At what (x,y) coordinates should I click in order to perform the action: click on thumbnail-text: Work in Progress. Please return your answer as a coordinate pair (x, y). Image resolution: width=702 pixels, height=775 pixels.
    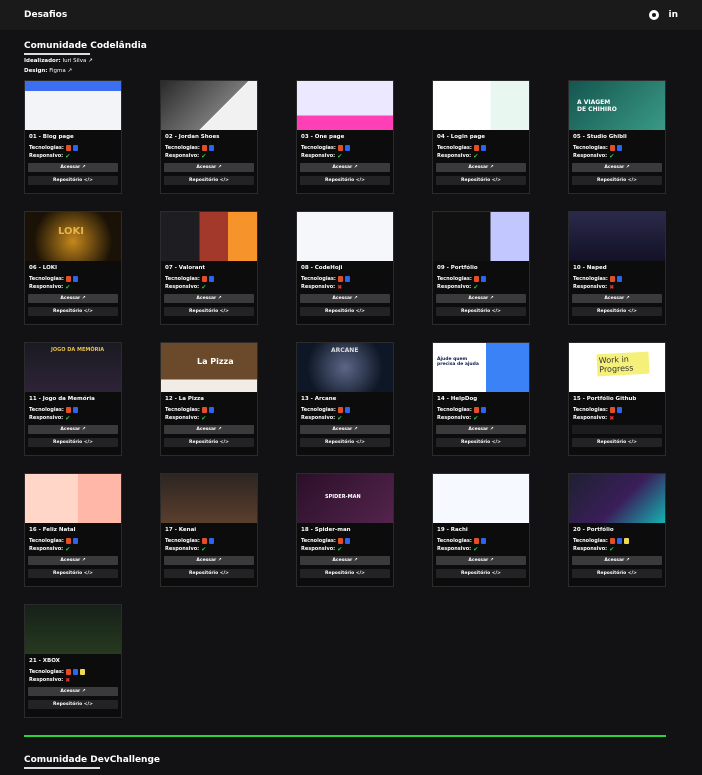
    Looking at the image, I should click on (623, 364).